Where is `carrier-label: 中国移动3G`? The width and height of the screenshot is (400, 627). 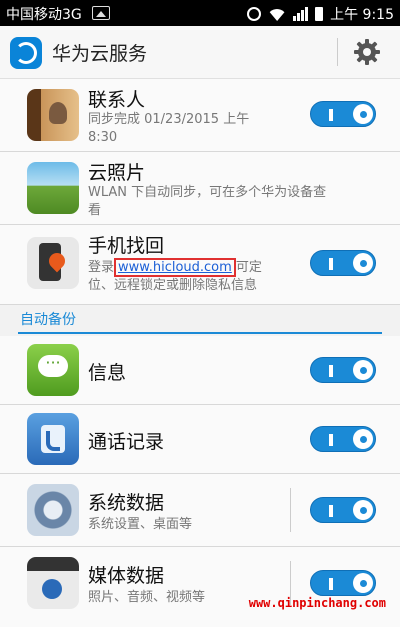 carrier-label: 中国移动3G is located at coordinates (44, 15).